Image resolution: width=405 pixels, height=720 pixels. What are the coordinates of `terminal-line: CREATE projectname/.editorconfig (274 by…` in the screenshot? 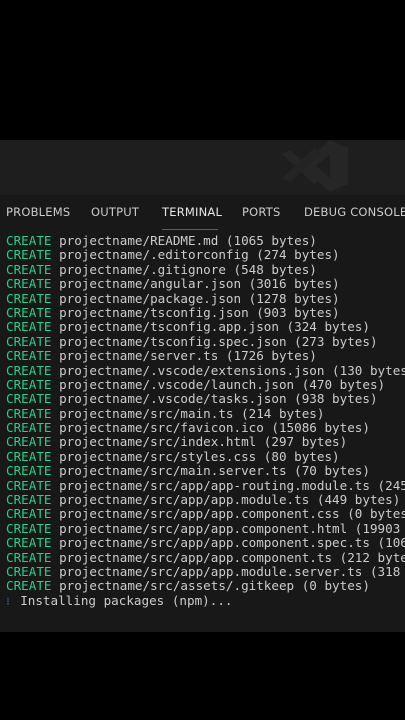 It's located at (205, 255).